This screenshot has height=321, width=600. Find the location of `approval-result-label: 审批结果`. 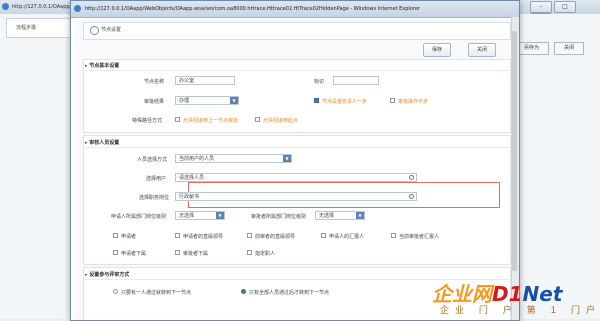

approval-result-label: 审批结果 is located at coordinates (154, 102).